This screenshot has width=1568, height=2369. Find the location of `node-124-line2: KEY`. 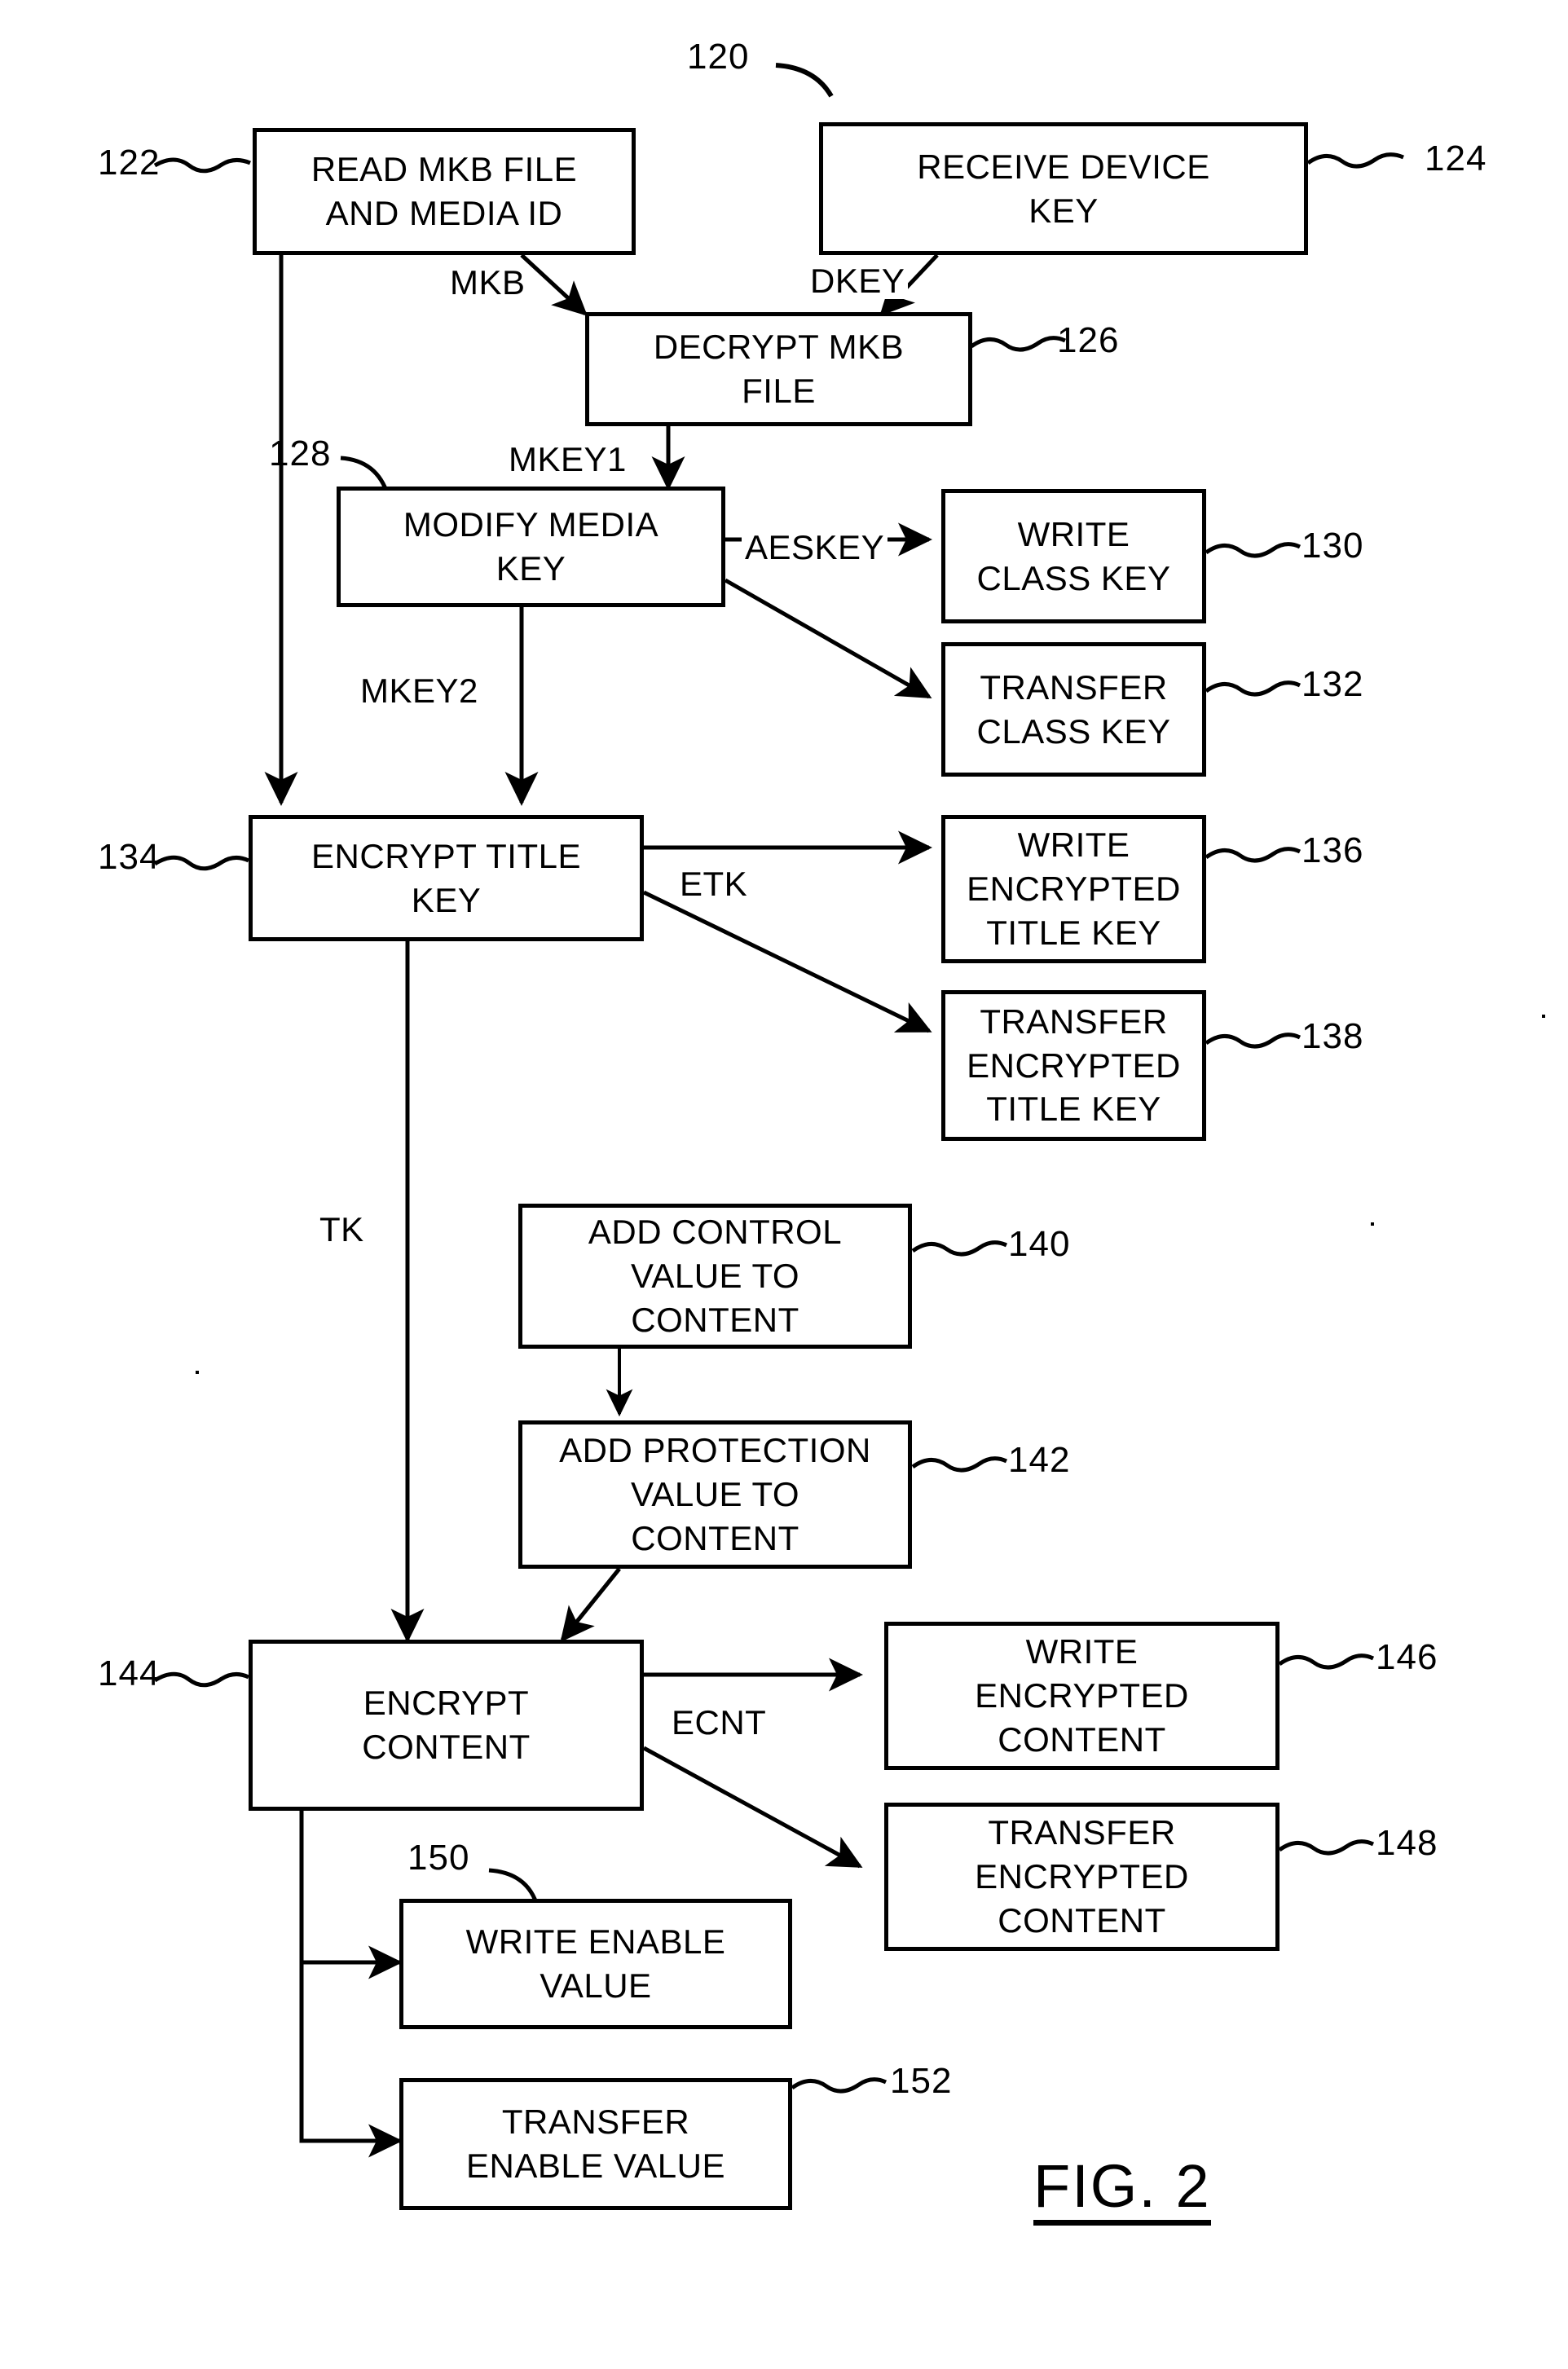

node-124-line2: KEY is located at coordinates (1063, 210).